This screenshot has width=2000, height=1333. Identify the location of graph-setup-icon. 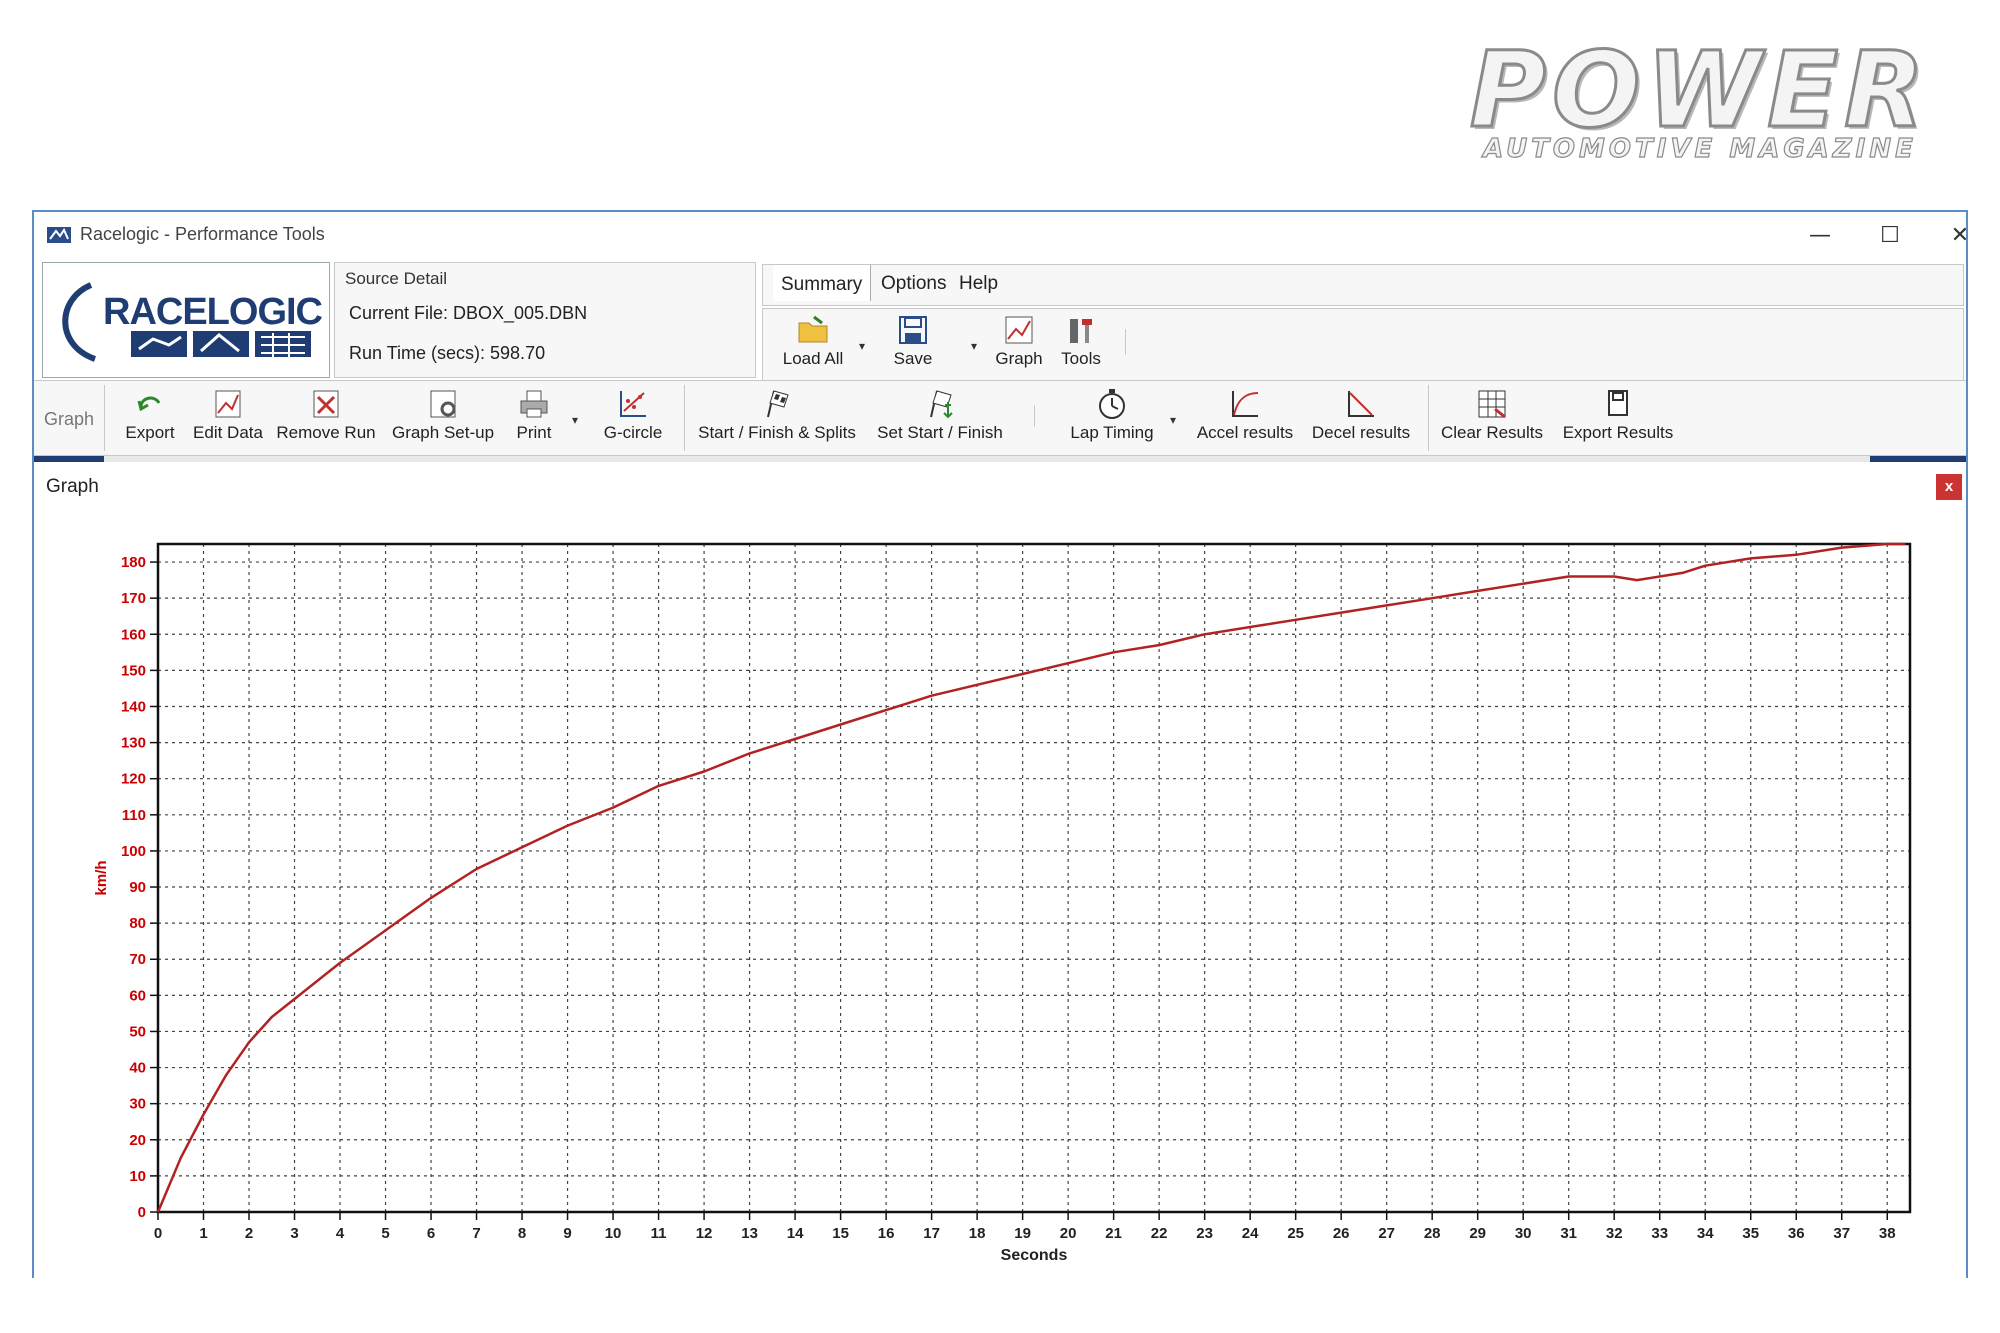
(443, 404).